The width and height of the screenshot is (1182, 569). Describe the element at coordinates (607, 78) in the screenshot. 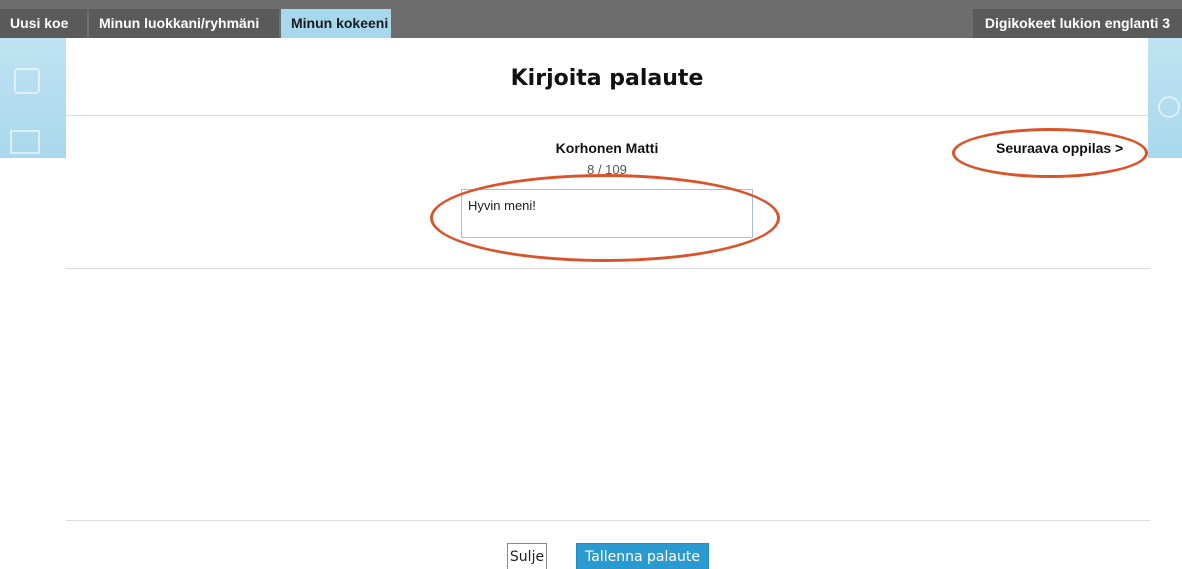

I see `modal-title: Kirjoita palaute` at that location.